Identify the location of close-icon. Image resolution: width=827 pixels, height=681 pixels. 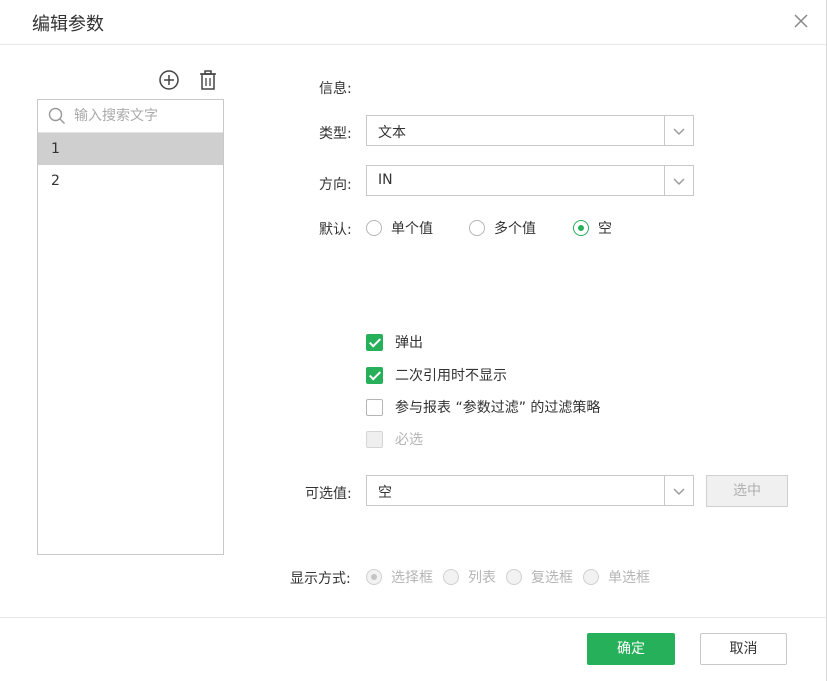
(801, 21).